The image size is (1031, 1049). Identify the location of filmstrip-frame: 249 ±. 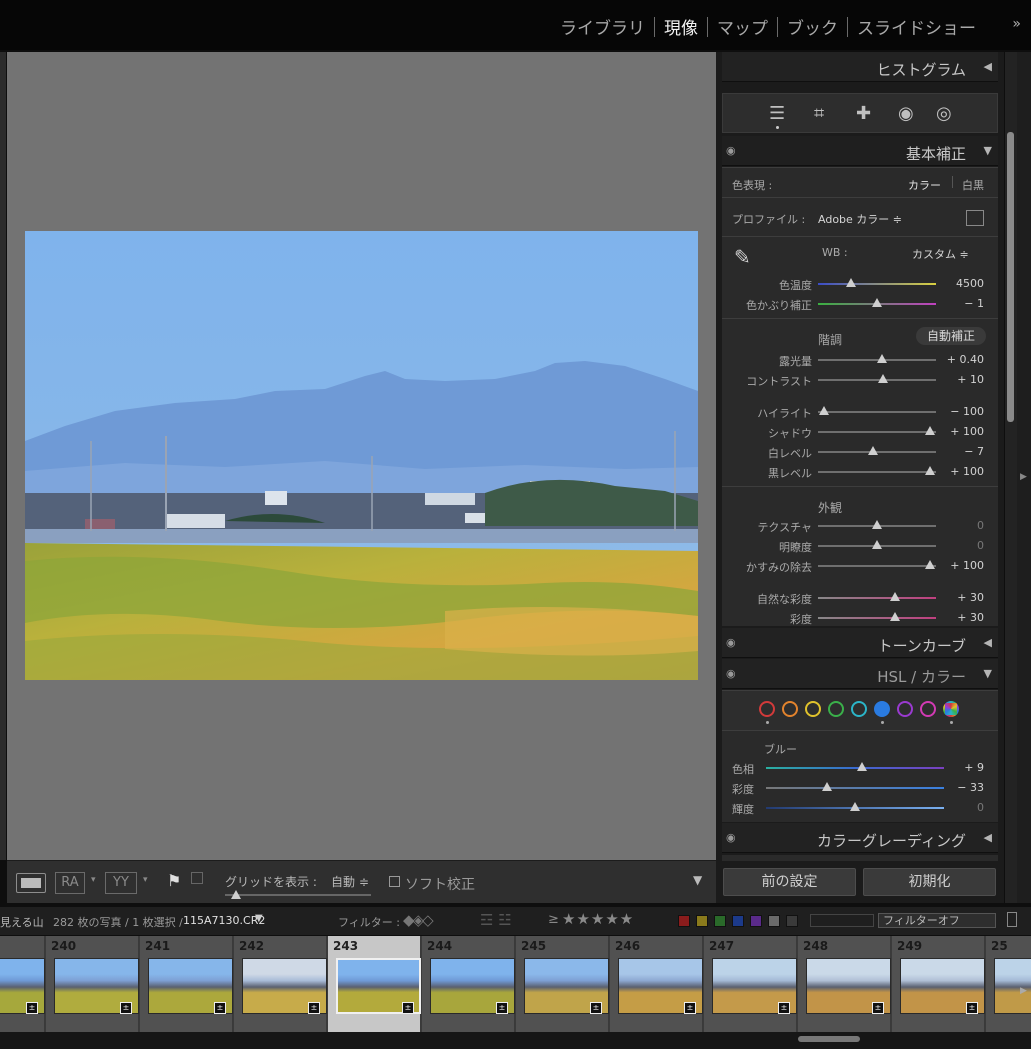
(938, 984).